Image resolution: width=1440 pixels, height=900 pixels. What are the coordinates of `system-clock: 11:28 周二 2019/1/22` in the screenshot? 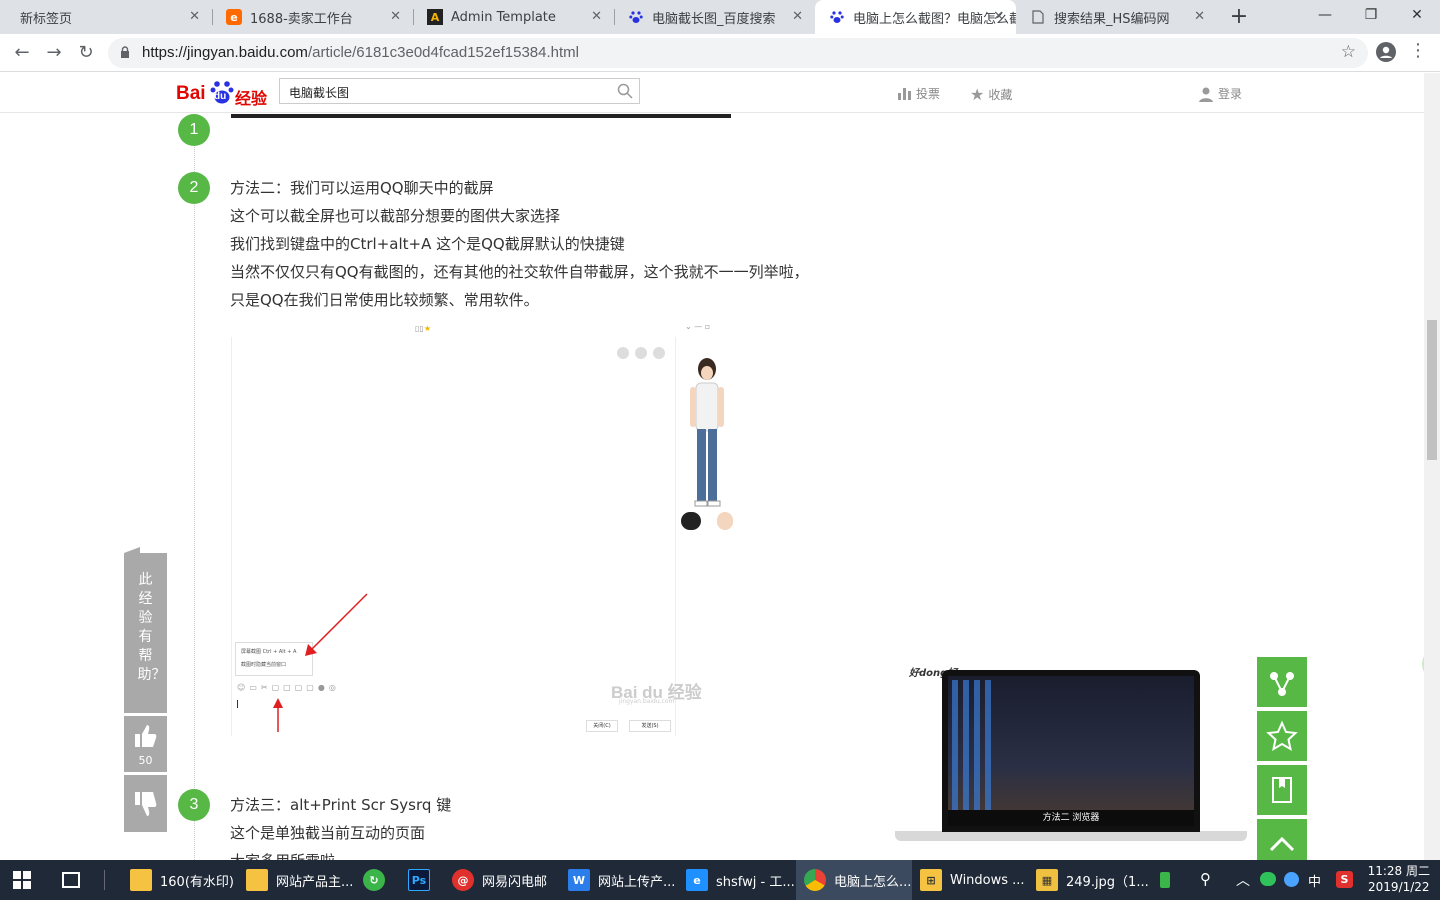 It's located at (1399, 879).